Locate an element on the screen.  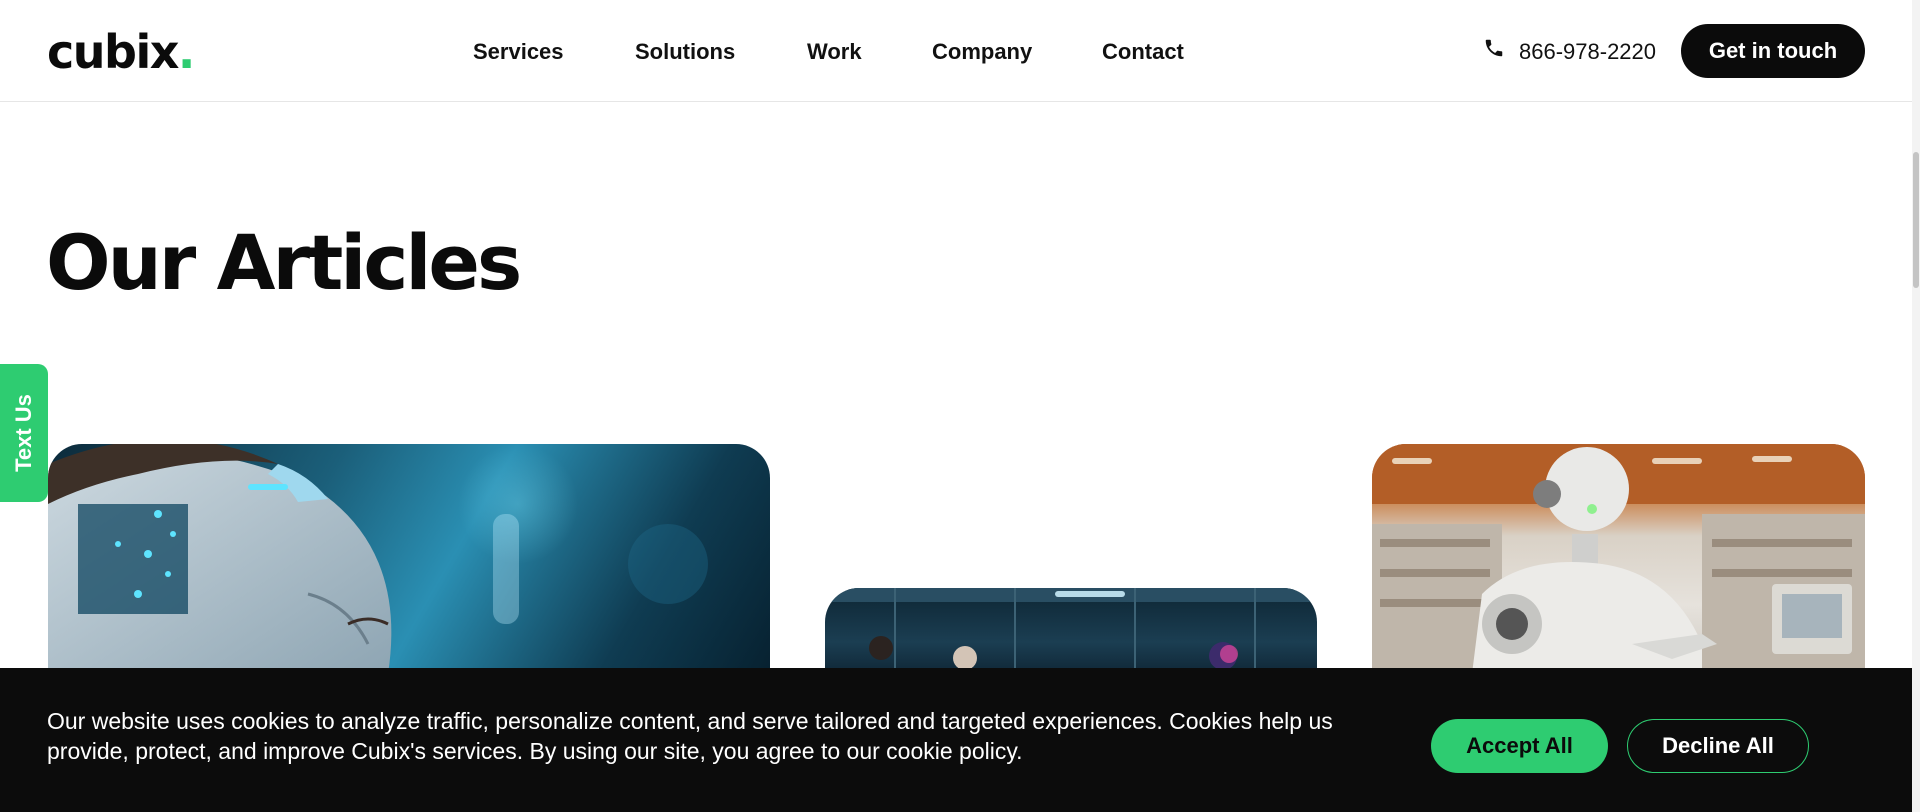
robot-illustration is located at coordinates (1618, 559).